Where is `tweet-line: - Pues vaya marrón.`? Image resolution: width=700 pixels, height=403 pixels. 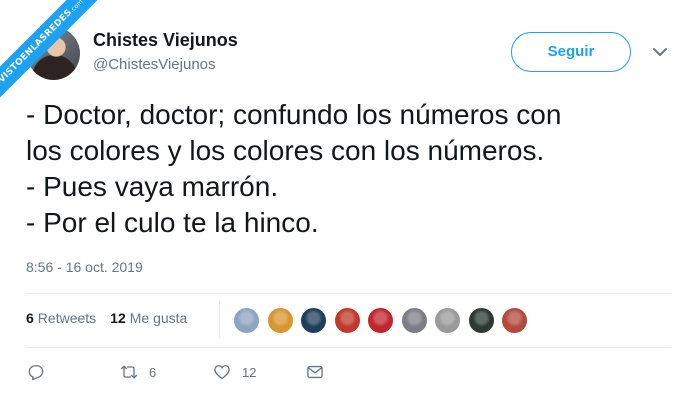 tweet-line: - Pues vaya marrón. is located at coordinates (152, 186).